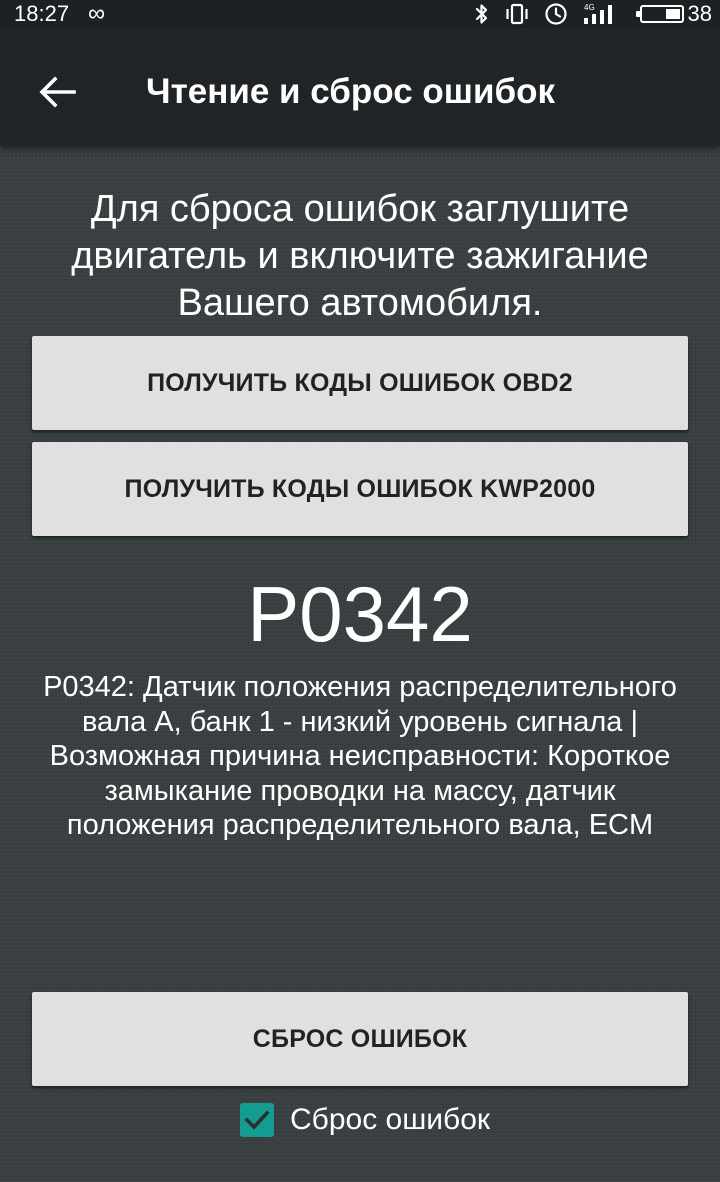 The height and width of the screenshot is (1182, 720). I want to click on battery-fill, so click(672, 14).